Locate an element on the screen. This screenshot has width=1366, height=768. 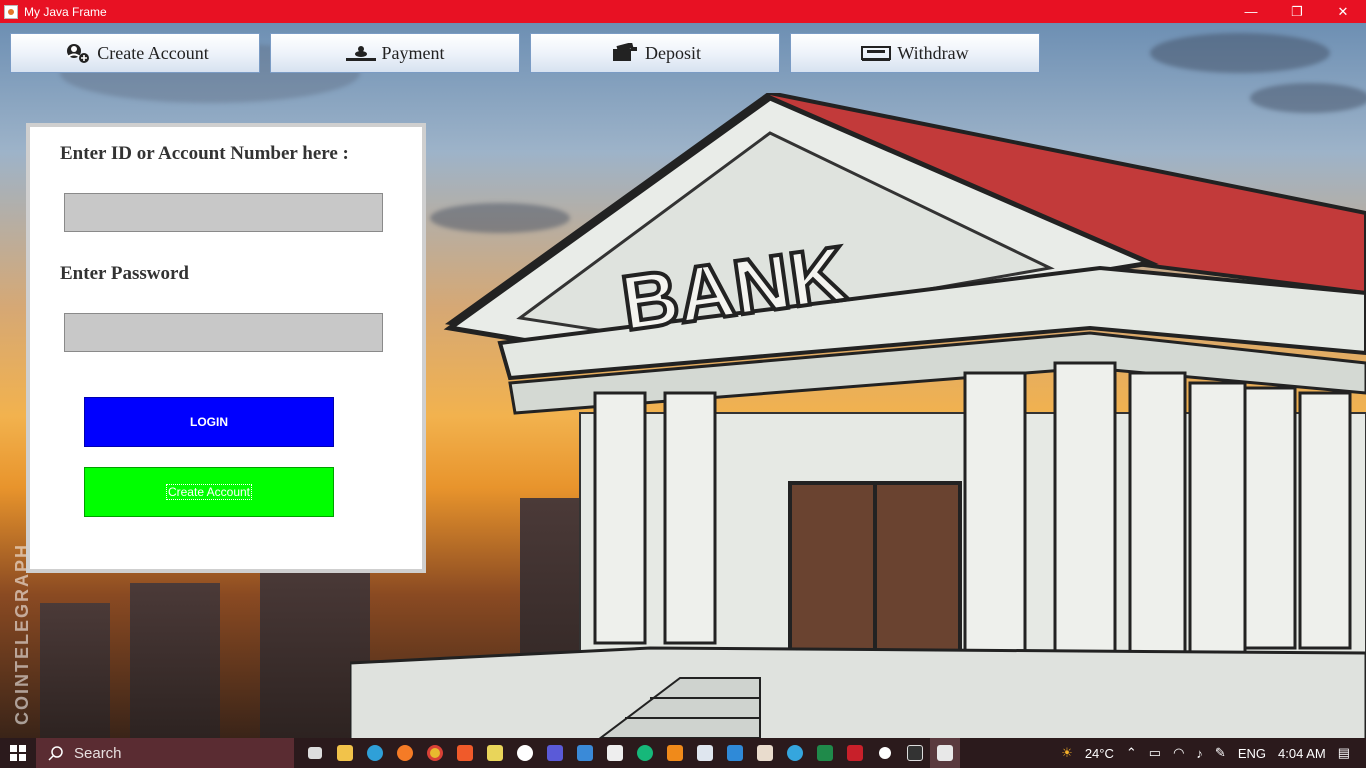
taskbar-search-box: Search is located at coordinates (165, 753).